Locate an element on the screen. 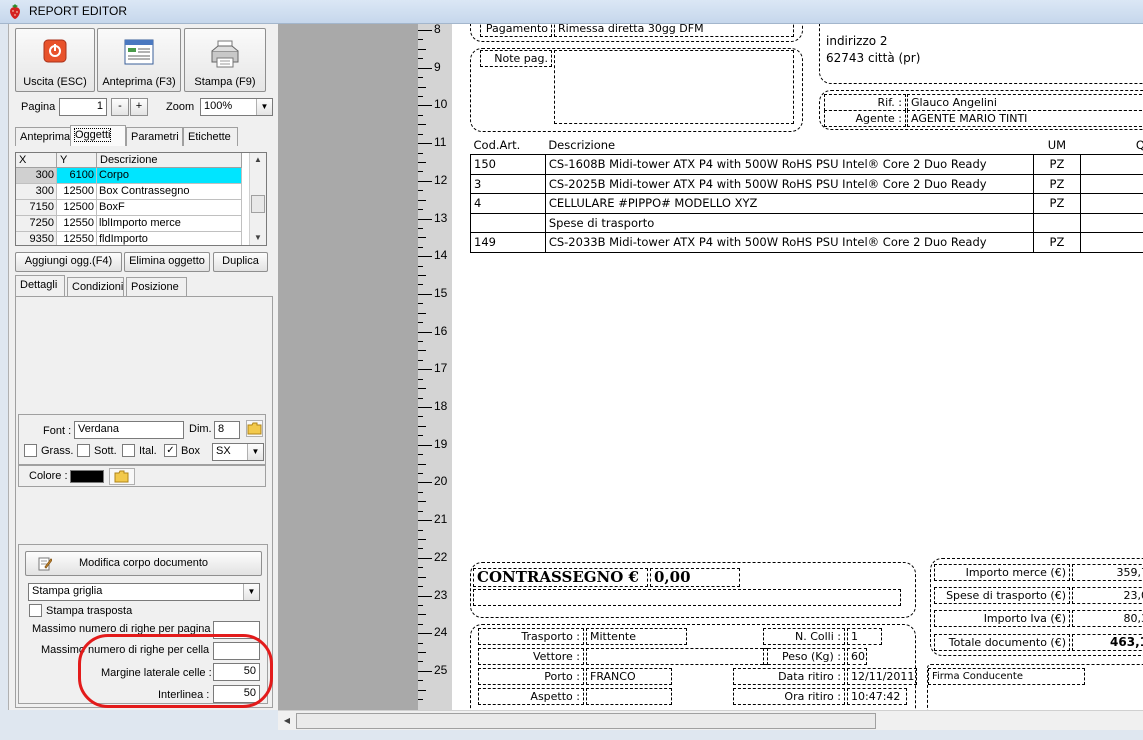  grid-header-descrizione: Descrizione is located at coordinates (169, 160).